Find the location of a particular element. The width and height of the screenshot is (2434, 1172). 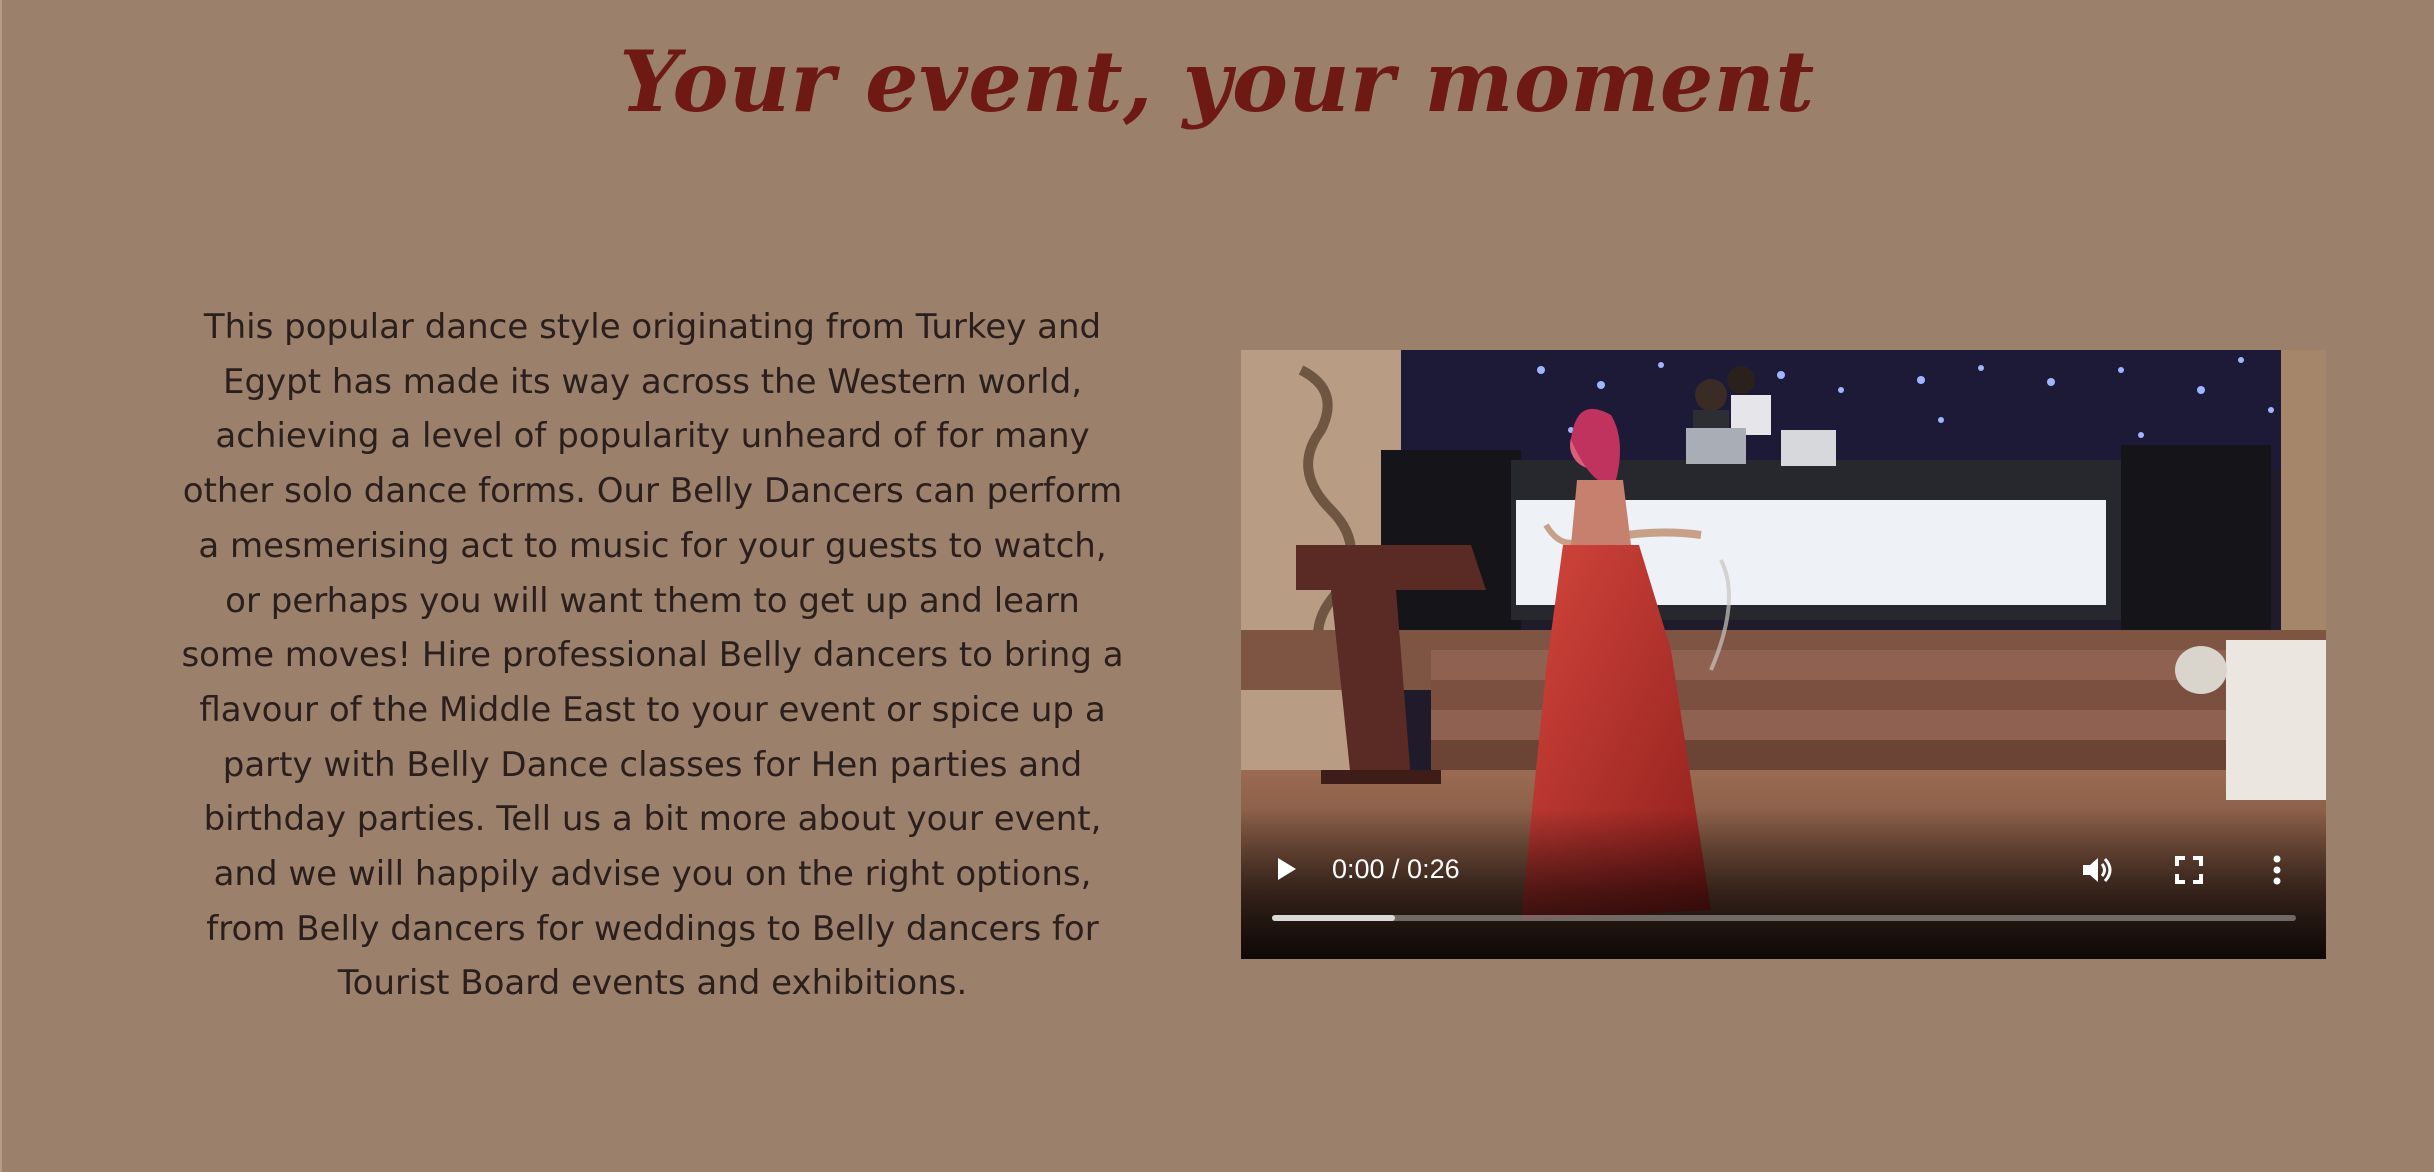

play-icon is located at coordinates (1286, 869).